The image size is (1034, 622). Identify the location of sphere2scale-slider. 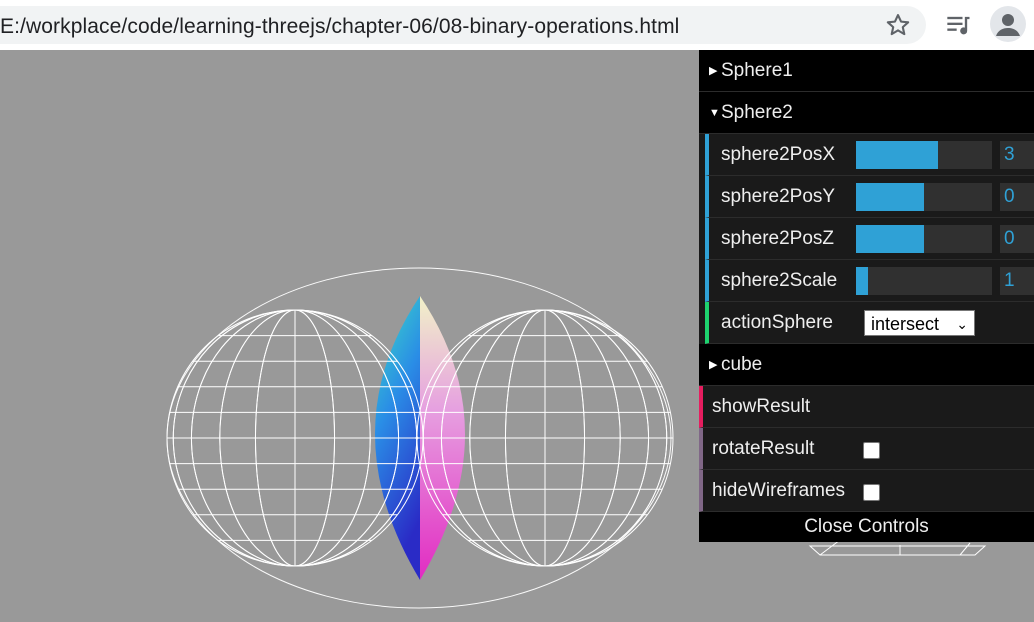
(924, 281).